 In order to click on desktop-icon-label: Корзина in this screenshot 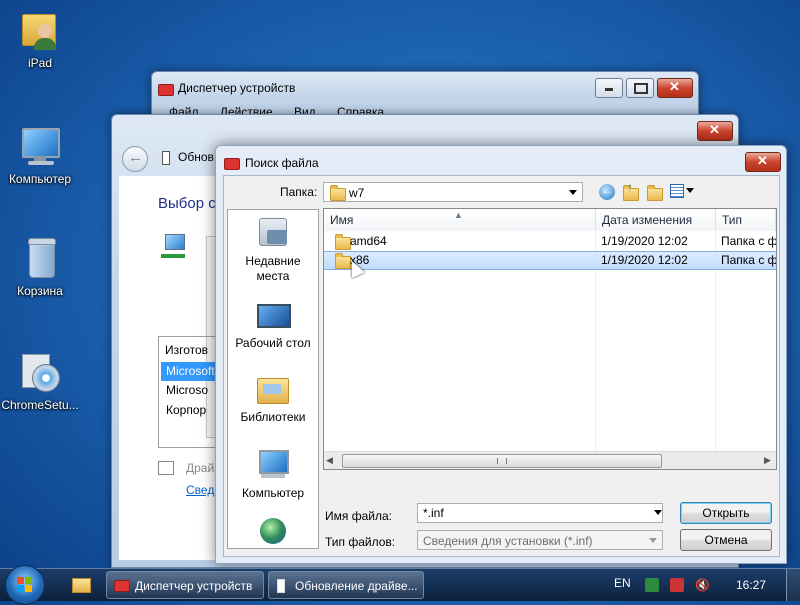, I will do `click(40, 291)`.